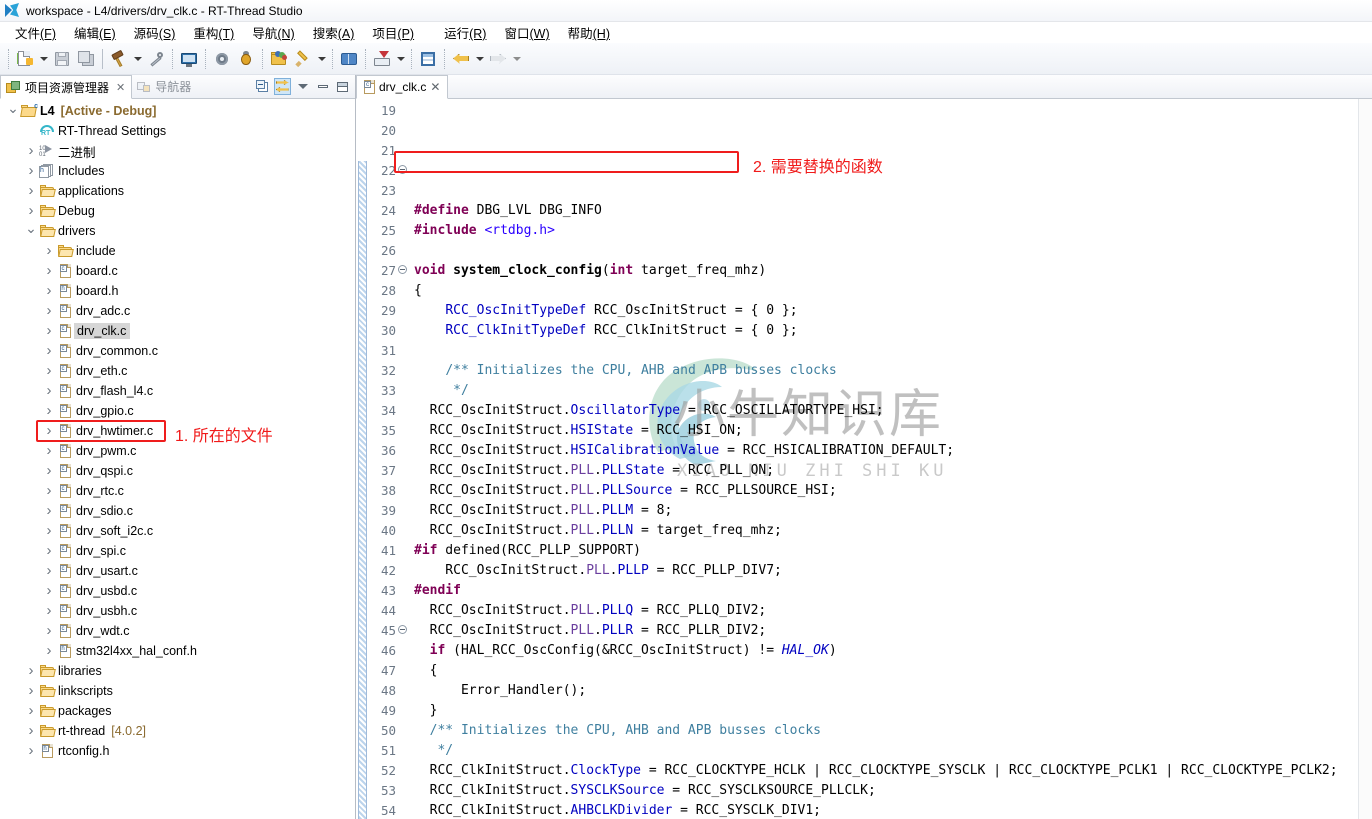  What do you see at coordinates (177, 171) in the screenshot?
I see `tree-item-includes: hIncludes` at bounding box center [177, 171].